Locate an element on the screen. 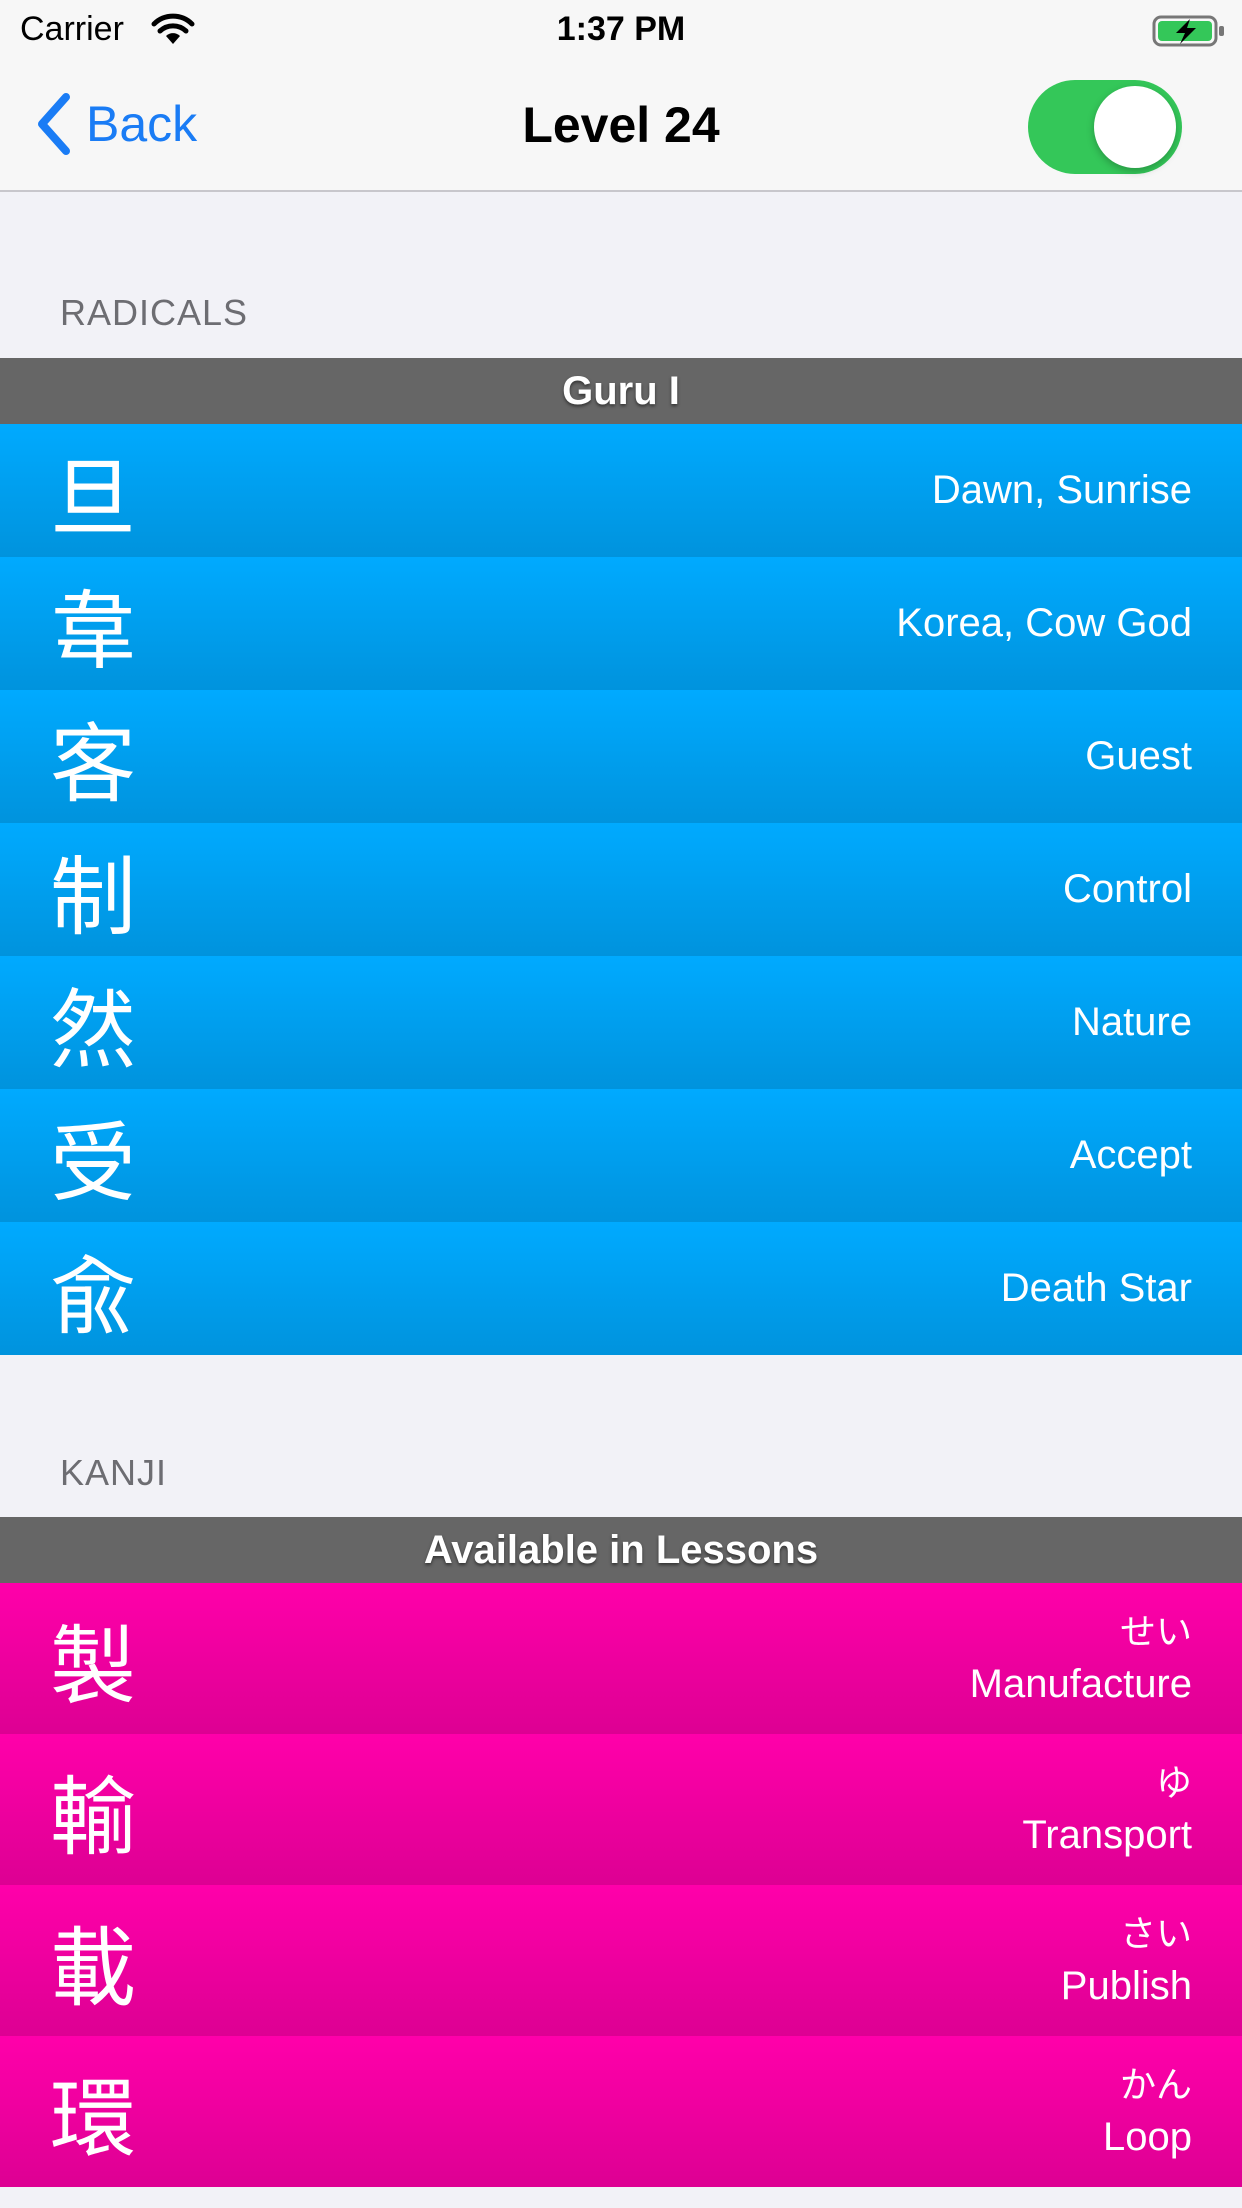 This screenshot has width=1242, height=2208. radical-meaning: Control is located at coordinates (1127, 889).